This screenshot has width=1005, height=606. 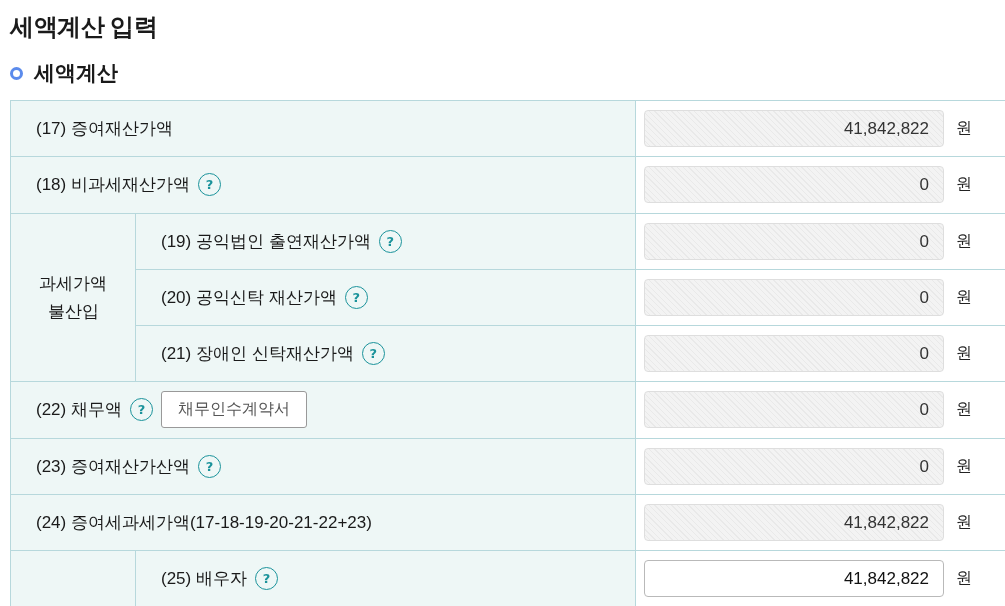 What do you see at coordinates (233, 410) in the screenshot?
I see `contract-button: 채무인수계약서` at bounding box center [233, 410].